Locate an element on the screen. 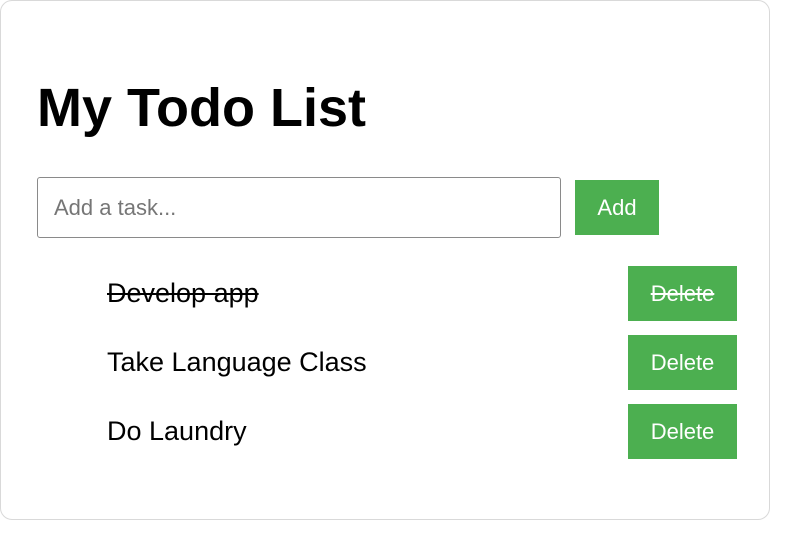 The image size is (799, 538). page-title: My Todo List is located at coordinates (201, 108).